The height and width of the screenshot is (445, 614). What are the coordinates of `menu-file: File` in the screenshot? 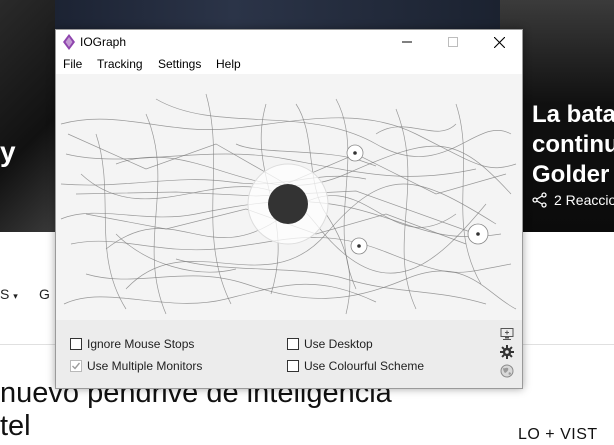 It's located at (72, 64).